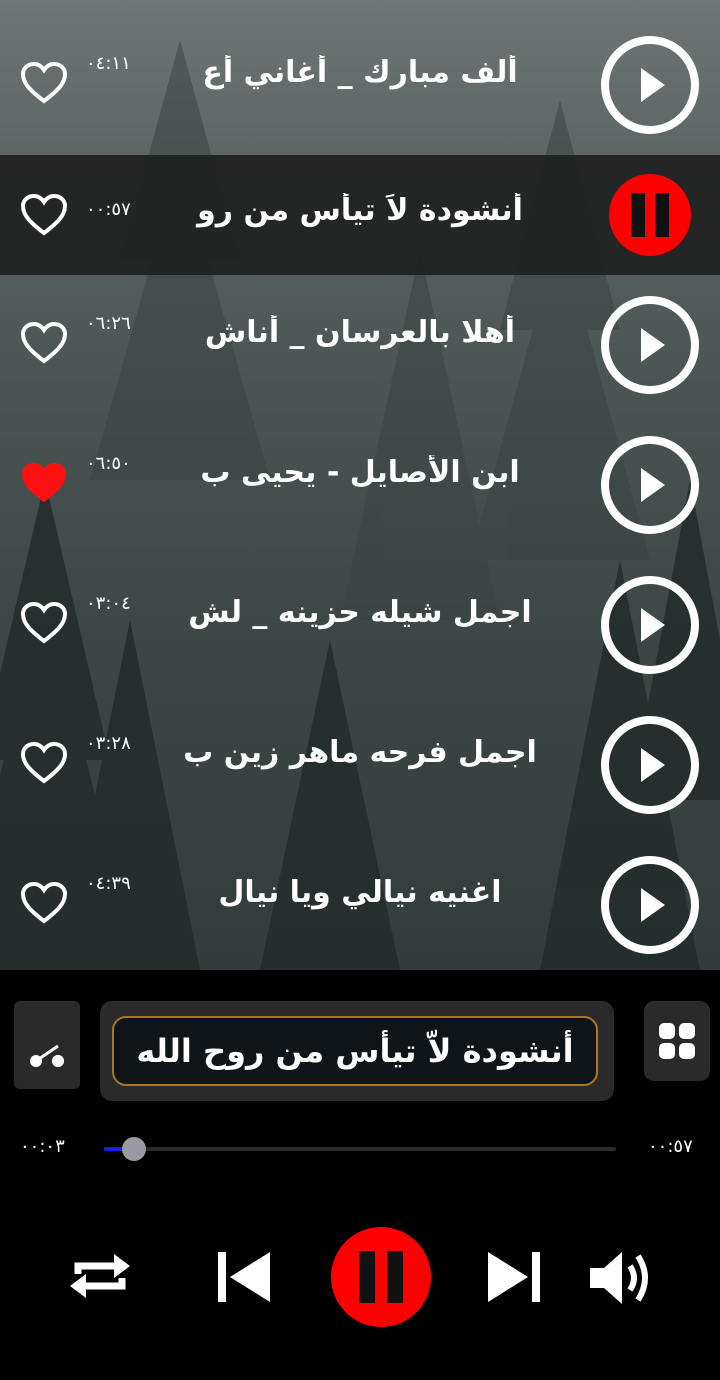 The image size is (720, 1380). What do you see at coordinates (360, 332) in the screenshot?
I see `track-title: أهلا بالعرسان _ أناش` at bounding box center [360, 332].